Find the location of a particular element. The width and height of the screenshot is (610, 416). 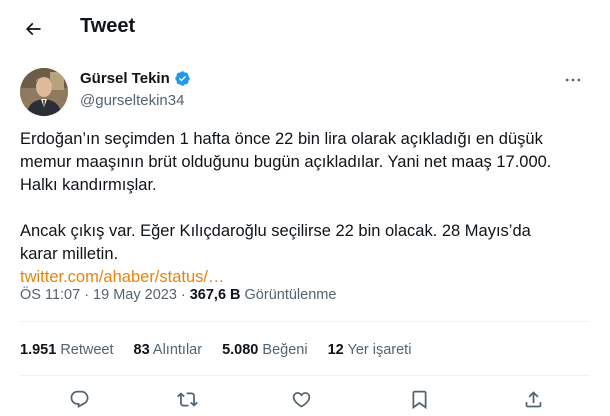

like-button is located at coordinates (301, 399).